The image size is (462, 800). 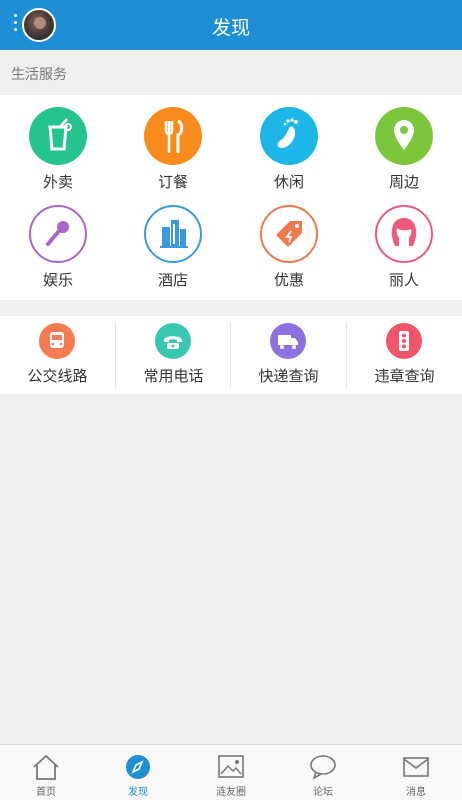 I want to click on top-bar: 发现, so click(x=231, y=25).